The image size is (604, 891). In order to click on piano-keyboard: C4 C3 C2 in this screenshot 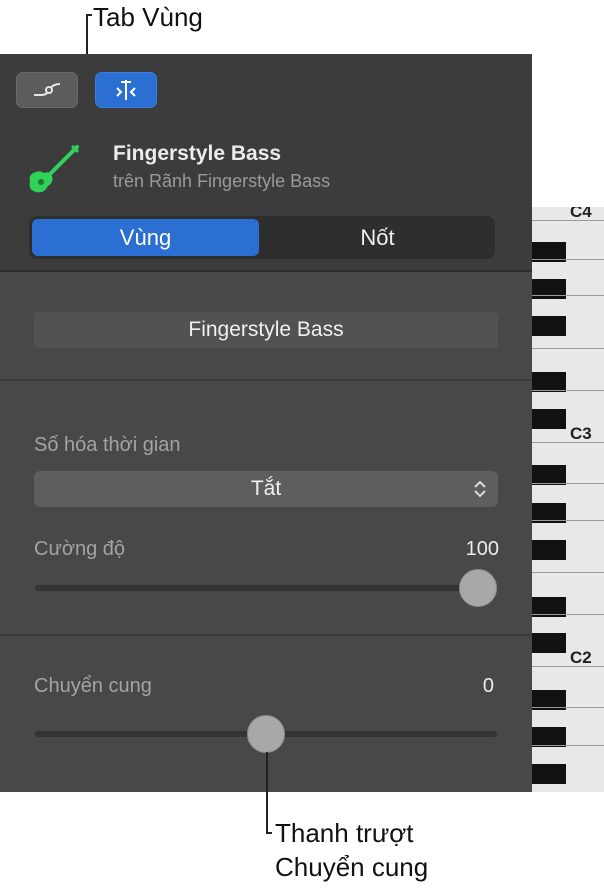, I will do `click(568, 499)`.